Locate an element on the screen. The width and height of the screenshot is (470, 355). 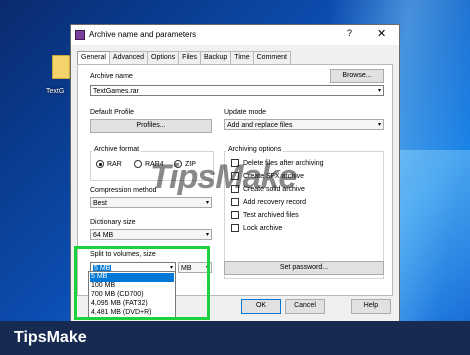
lock-archive-label: Lock archive is located at coordinates (262, 228).